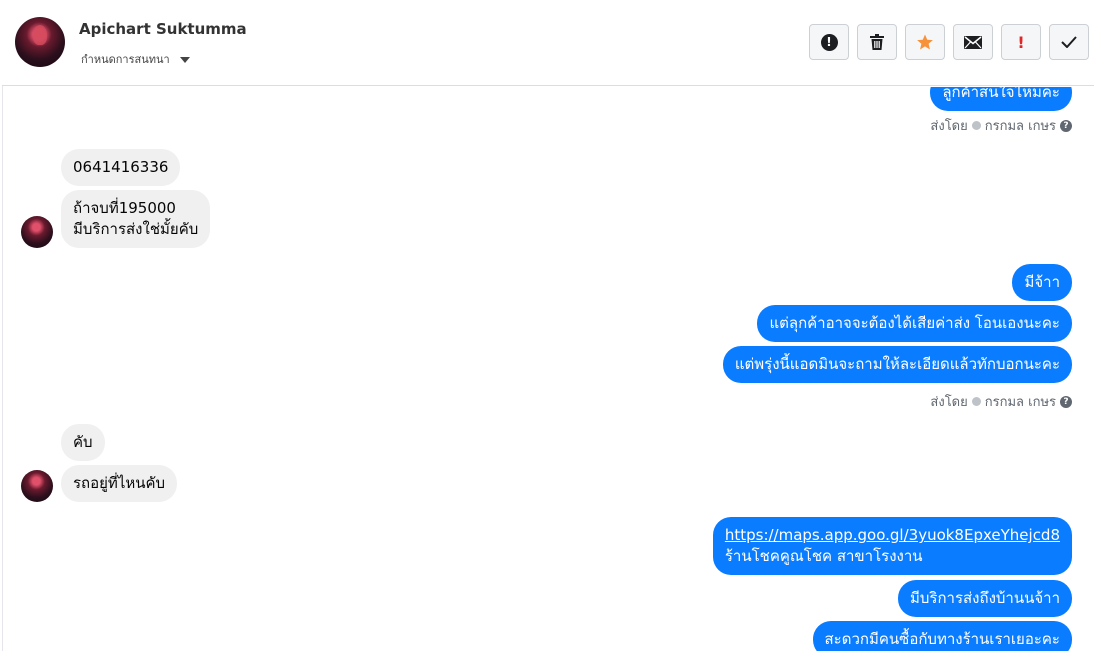 Image resolution: width=1094 pixels, height=651 pixels. What do you see at coordinates (949, 42) in the screenshot?
I see `action-toolbar: ! !` at bounding box center [949, 42].